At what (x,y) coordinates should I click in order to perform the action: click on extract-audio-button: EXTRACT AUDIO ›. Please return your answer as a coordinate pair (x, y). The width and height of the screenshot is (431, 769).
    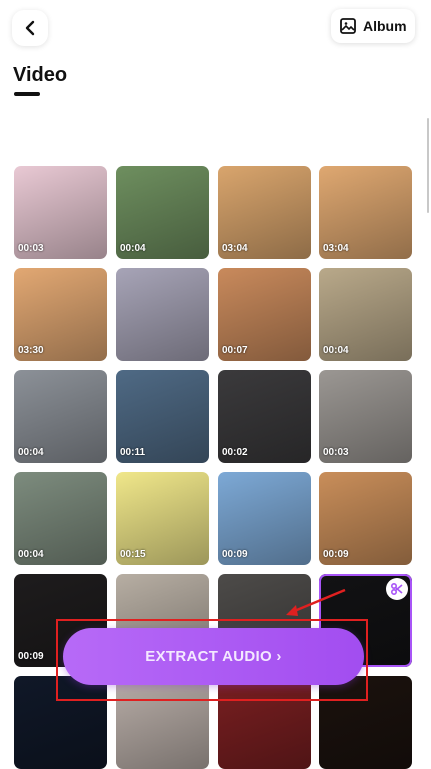
    Looking at the image, I should click on (213, 656).